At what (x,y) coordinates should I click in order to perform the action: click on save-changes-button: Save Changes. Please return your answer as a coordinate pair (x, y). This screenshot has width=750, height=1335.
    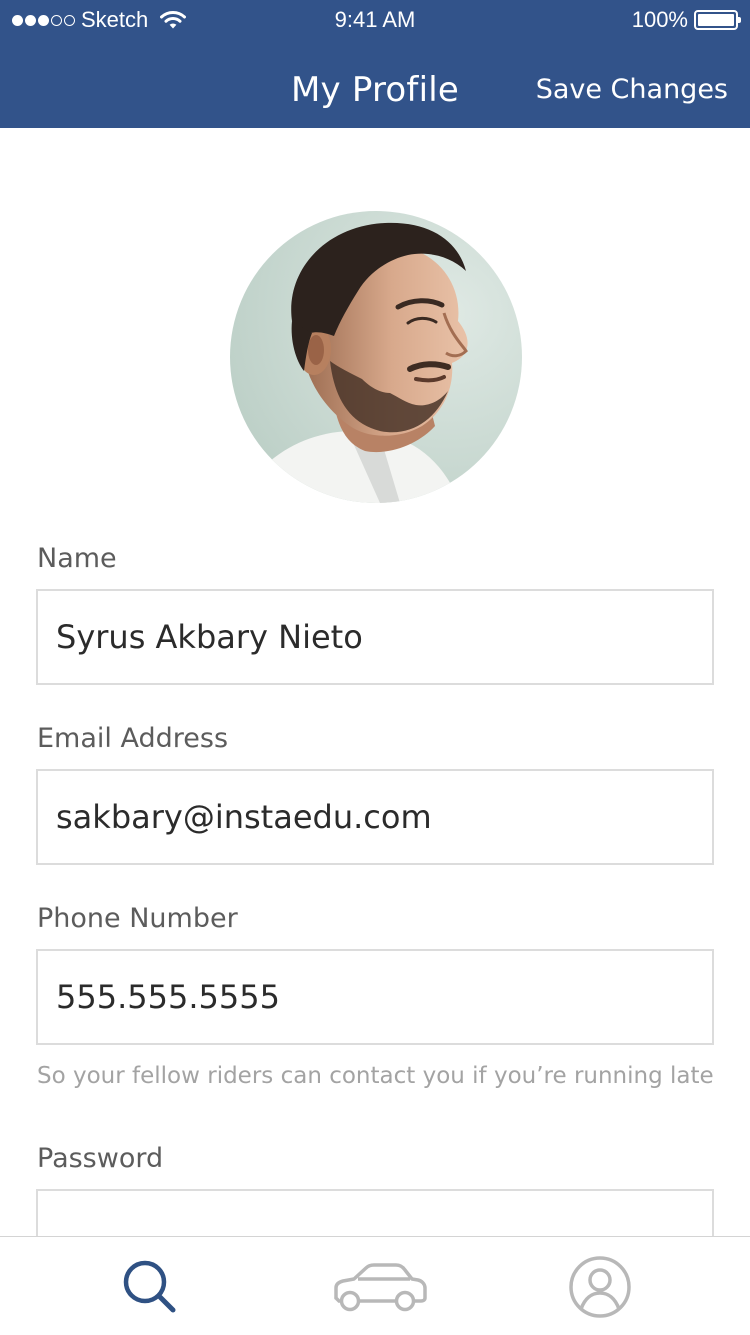
    Looking at the image, I should click on (632, 90).